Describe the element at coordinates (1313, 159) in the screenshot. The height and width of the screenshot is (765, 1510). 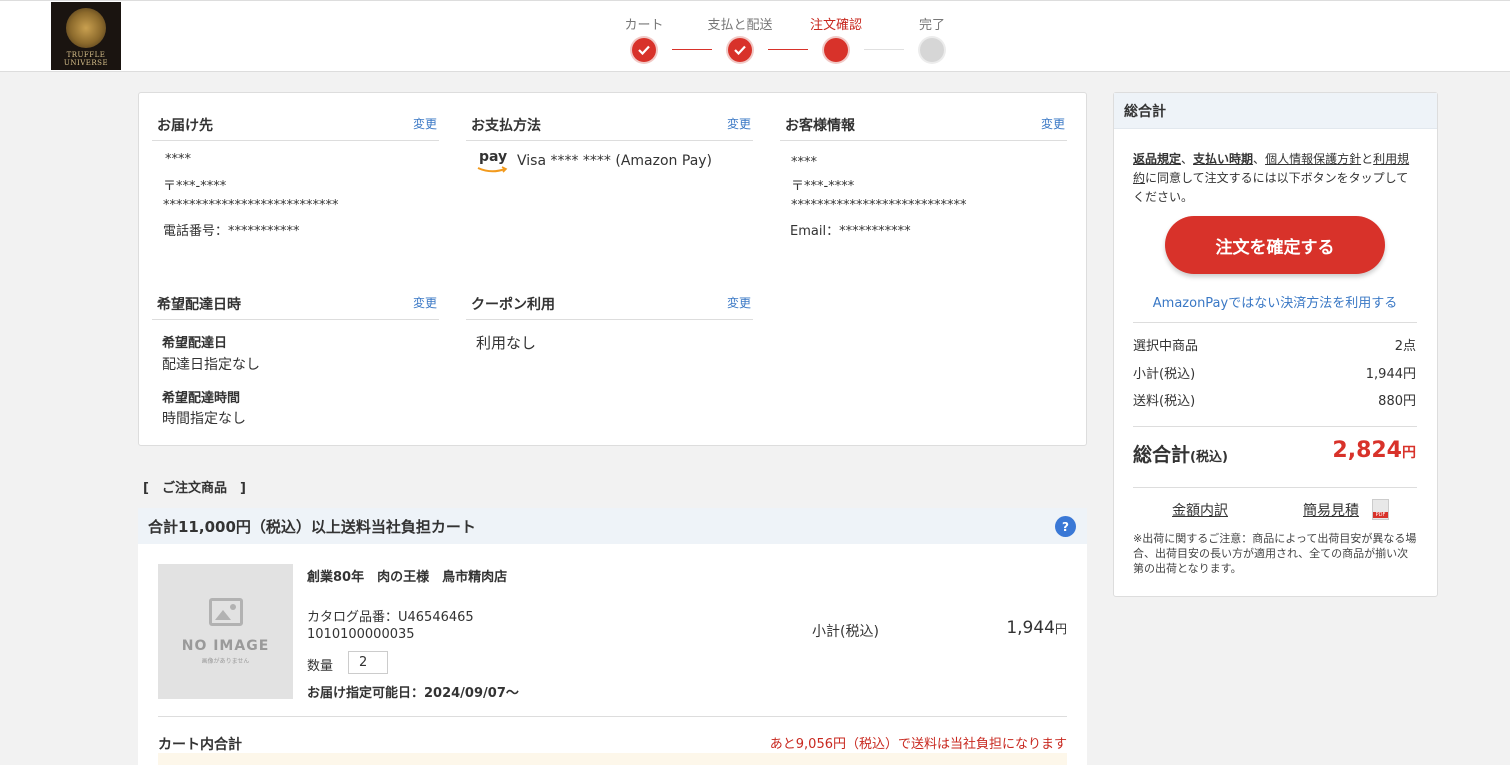
I see `privacy-policy-link: 個人情報保護方針` at that location.